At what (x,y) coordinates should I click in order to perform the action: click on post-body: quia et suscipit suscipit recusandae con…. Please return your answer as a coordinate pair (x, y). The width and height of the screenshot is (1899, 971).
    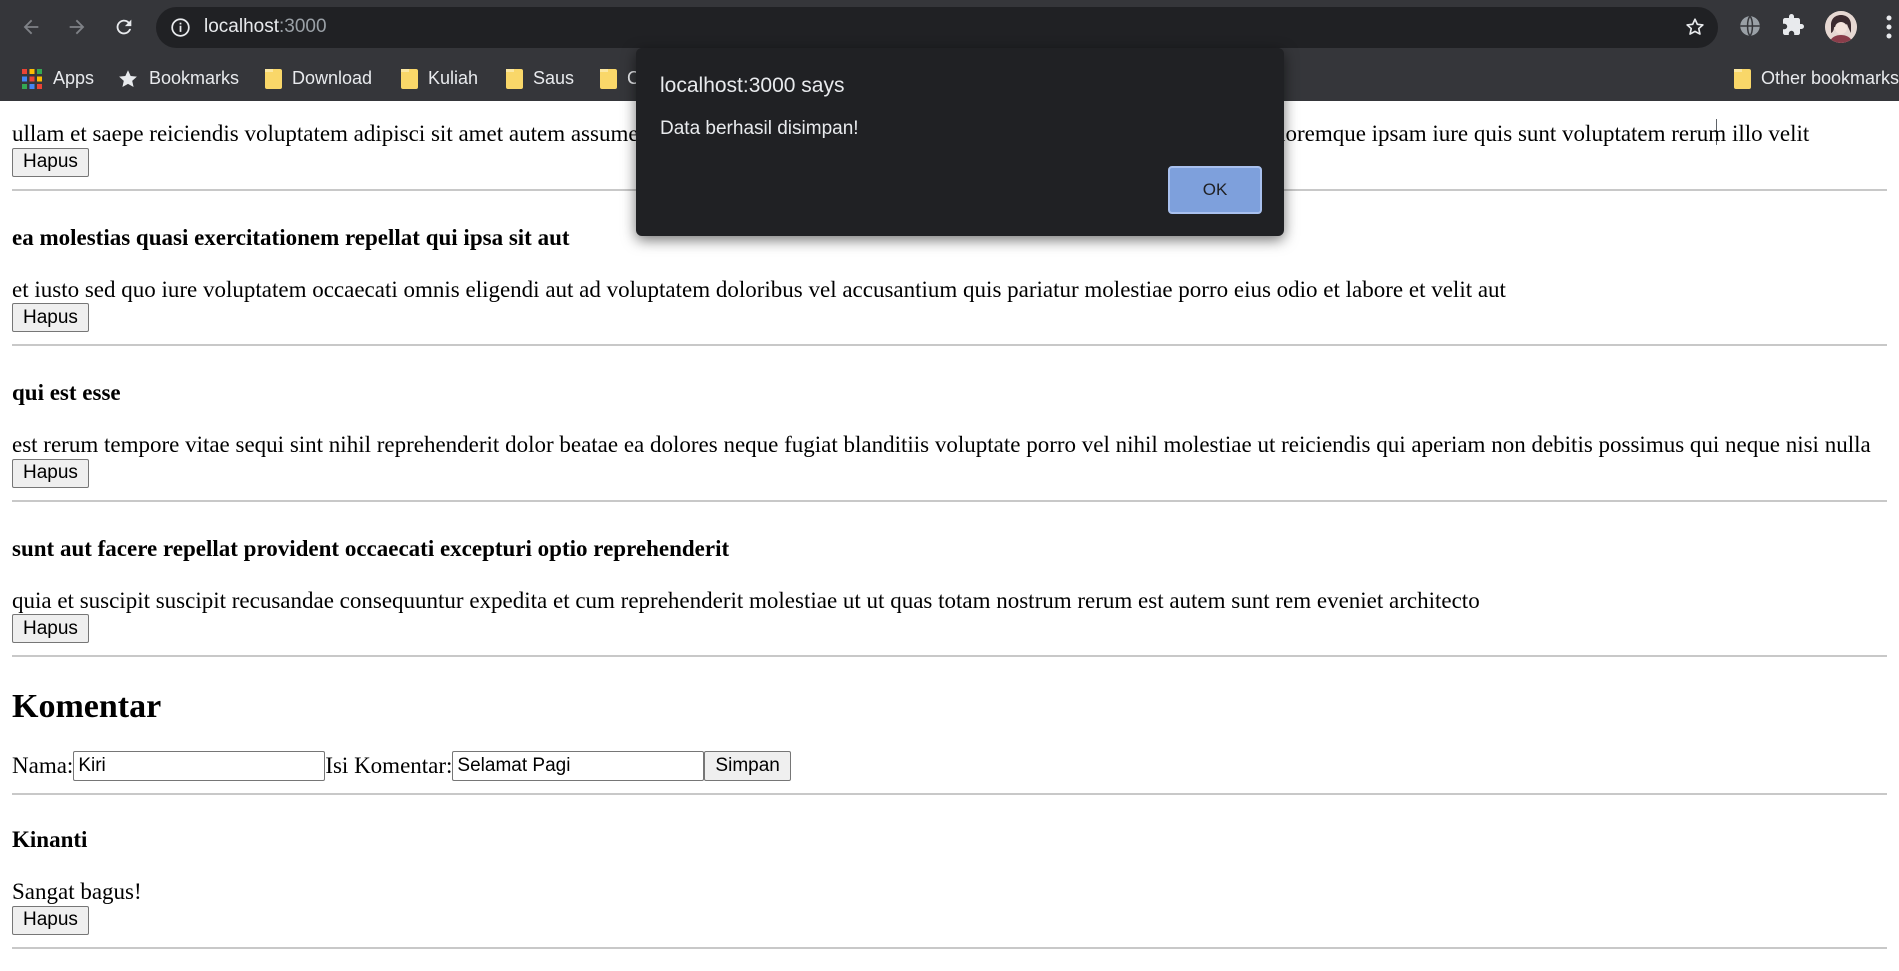
    Looking at the image, I should click on (746, 600).